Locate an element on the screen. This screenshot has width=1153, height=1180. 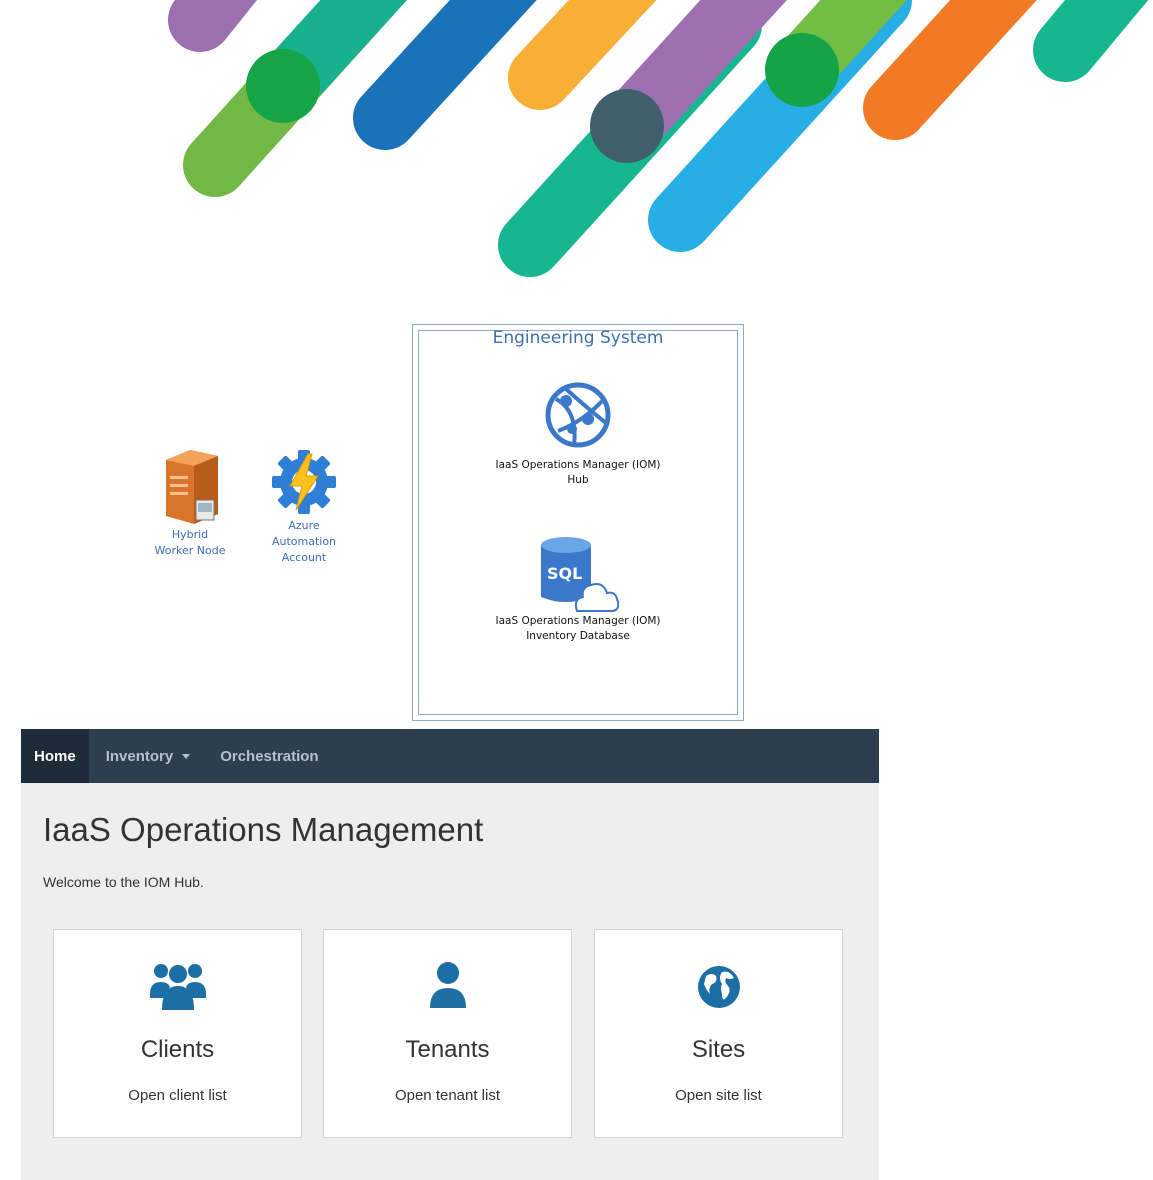
clients-card: Clients Open client list is located at coordinates (177, 1033).